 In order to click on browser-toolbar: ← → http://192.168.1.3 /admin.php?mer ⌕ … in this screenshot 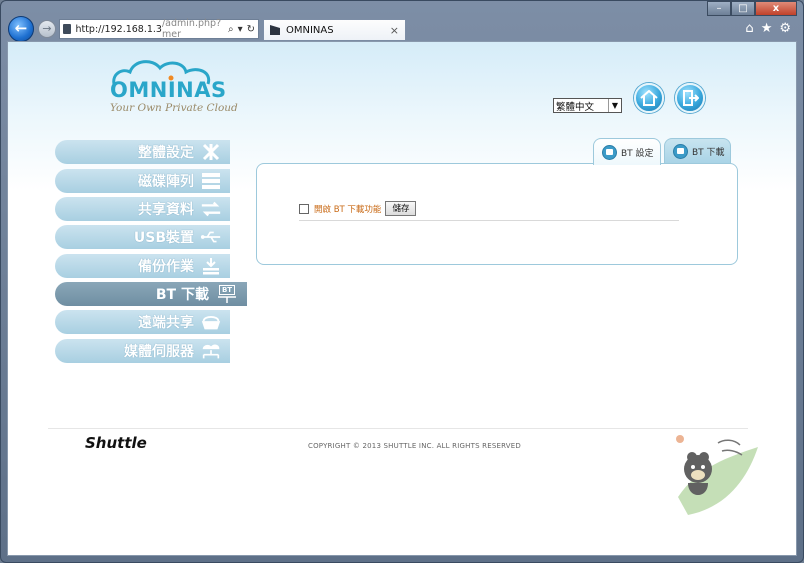, I will do `click(402, 21)`.